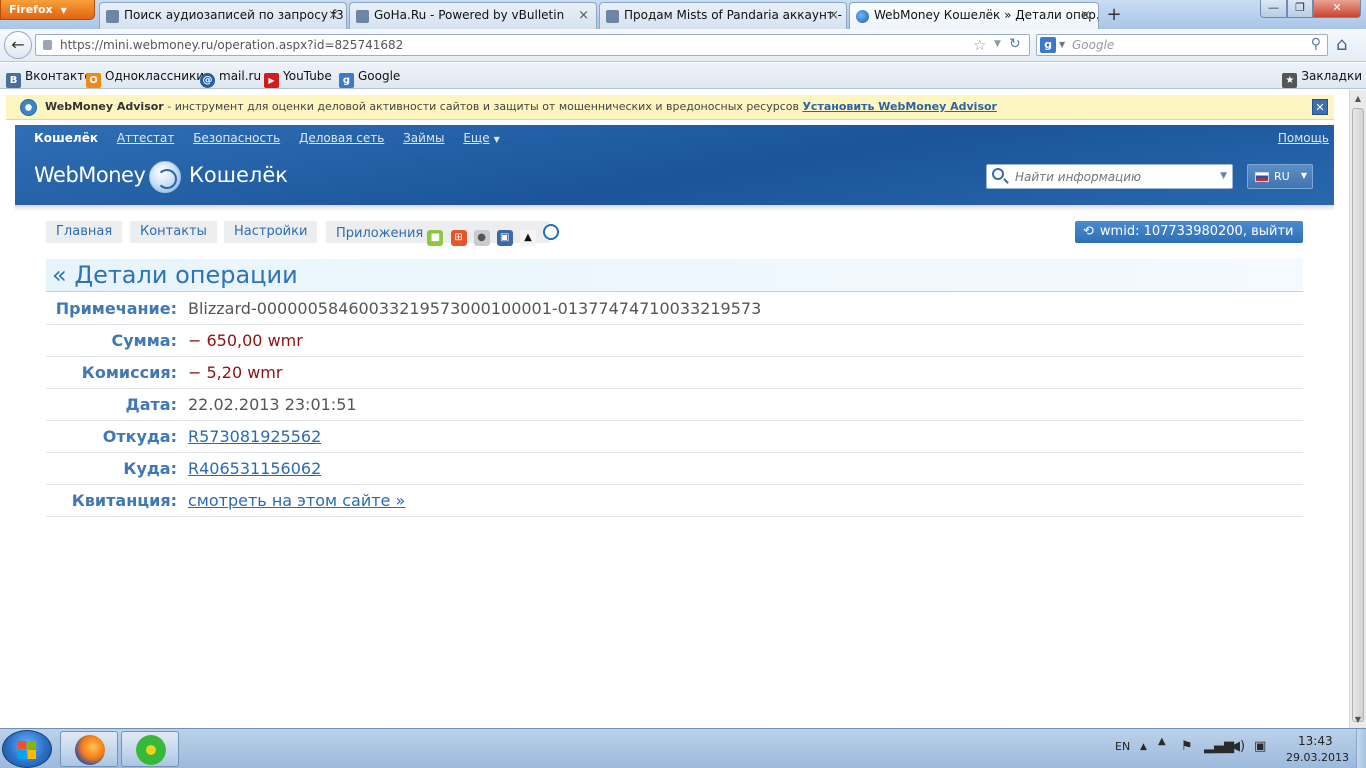  Describe the element at coordinates (104, 106) in the screenshot. I see `advisor-brand: WebMoney Advisor` at that location.